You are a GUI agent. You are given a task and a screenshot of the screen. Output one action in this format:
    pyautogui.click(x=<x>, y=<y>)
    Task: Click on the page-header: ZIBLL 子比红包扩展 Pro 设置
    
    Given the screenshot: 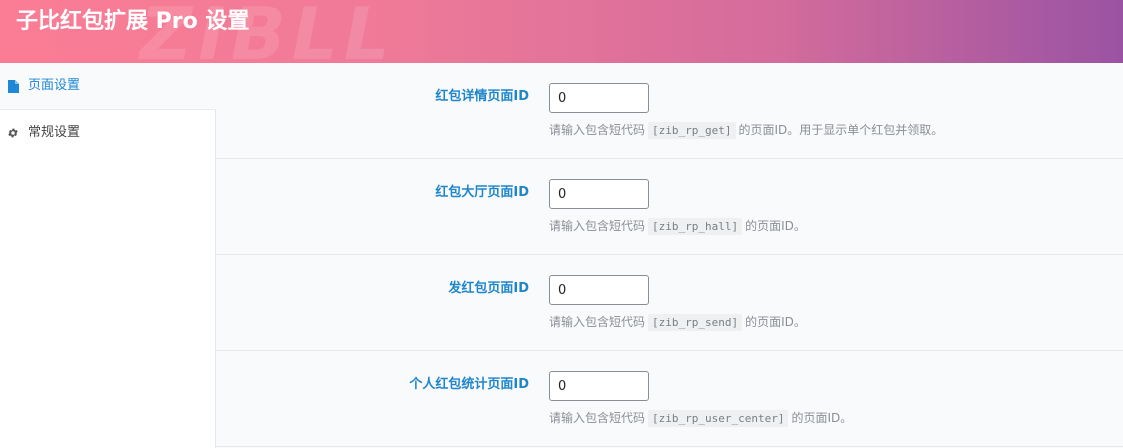 What is the action you would take?
    pyautogui.click(x=561, y=31)
    